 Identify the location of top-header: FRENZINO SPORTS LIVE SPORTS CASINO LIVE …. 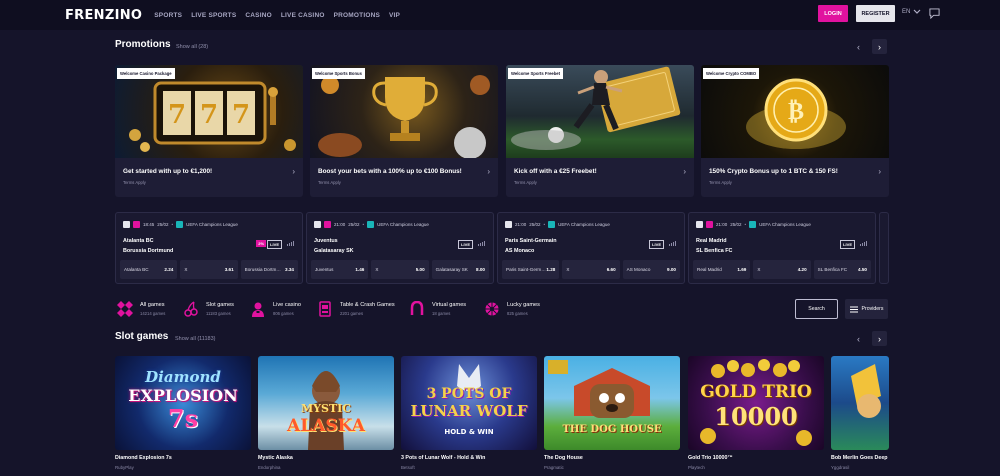
(500, 15).